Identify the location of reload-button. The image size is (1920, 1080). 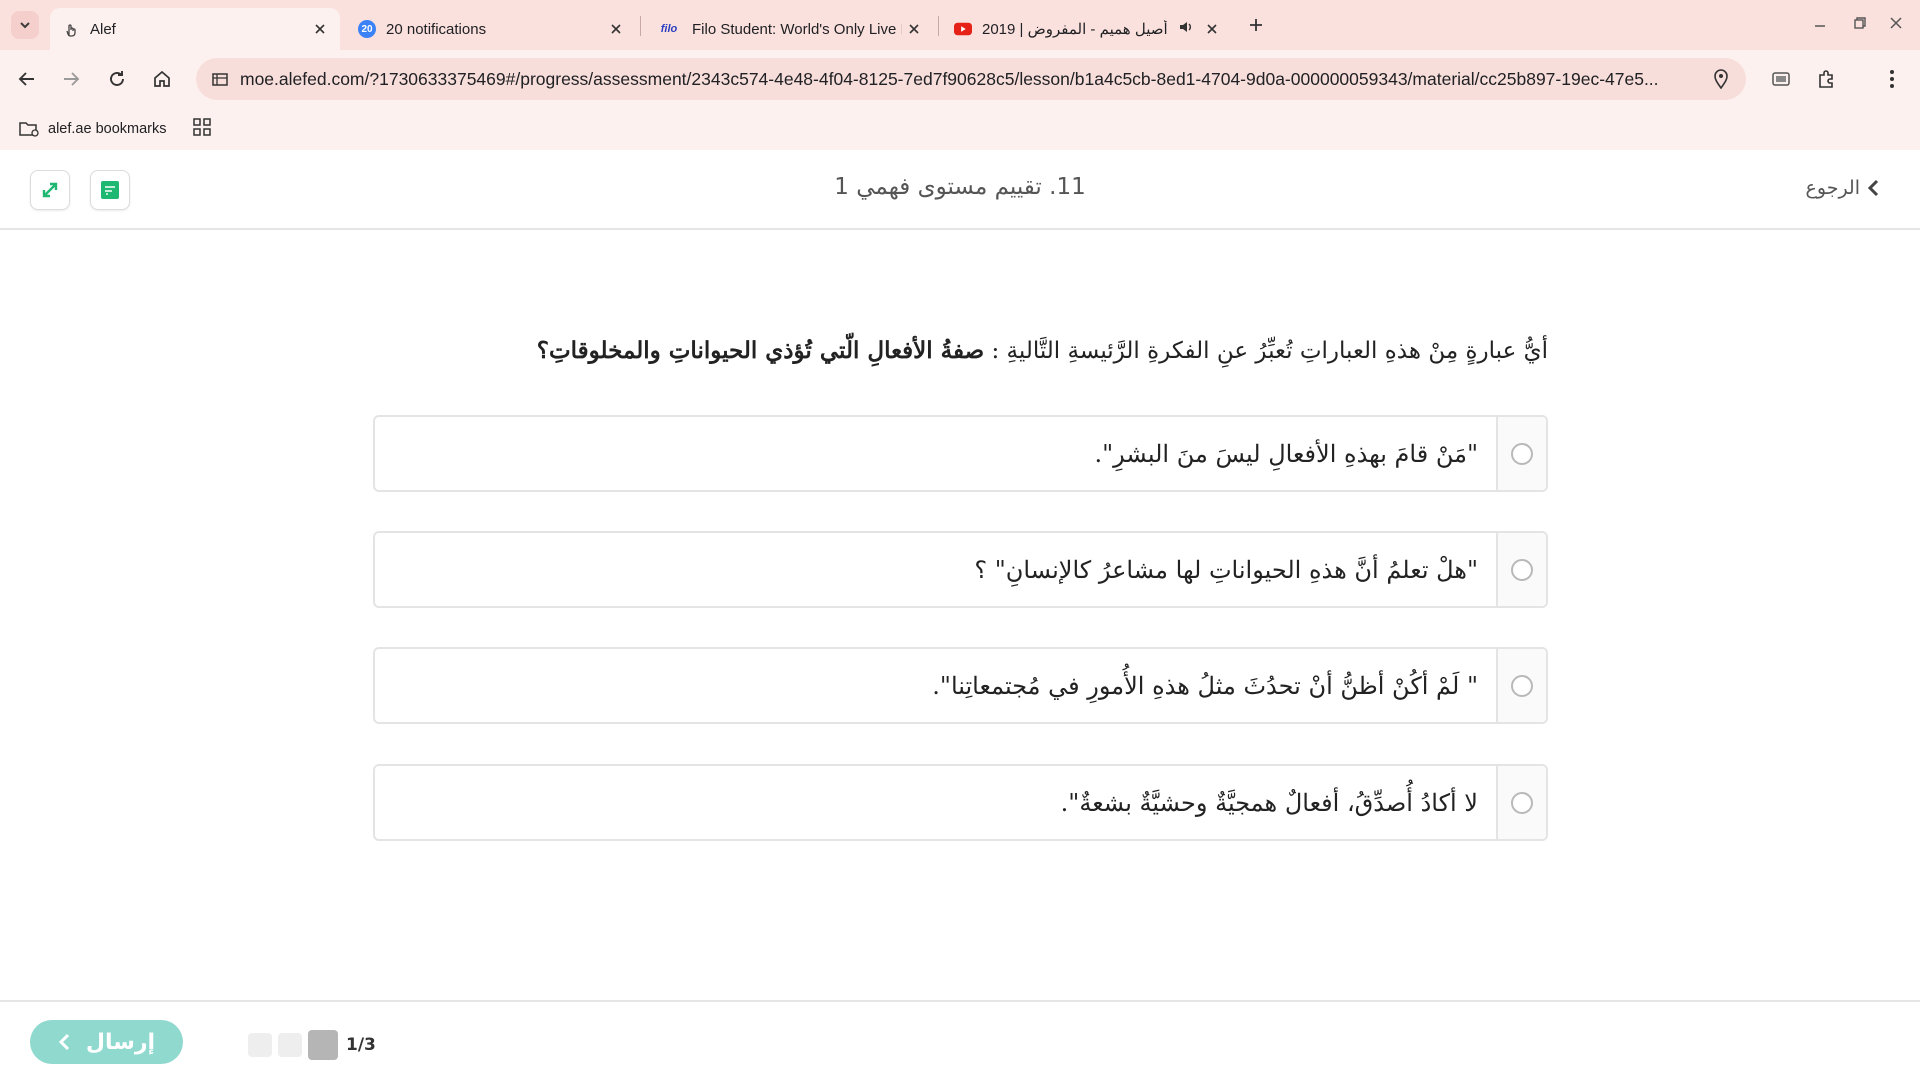
(117, 79).